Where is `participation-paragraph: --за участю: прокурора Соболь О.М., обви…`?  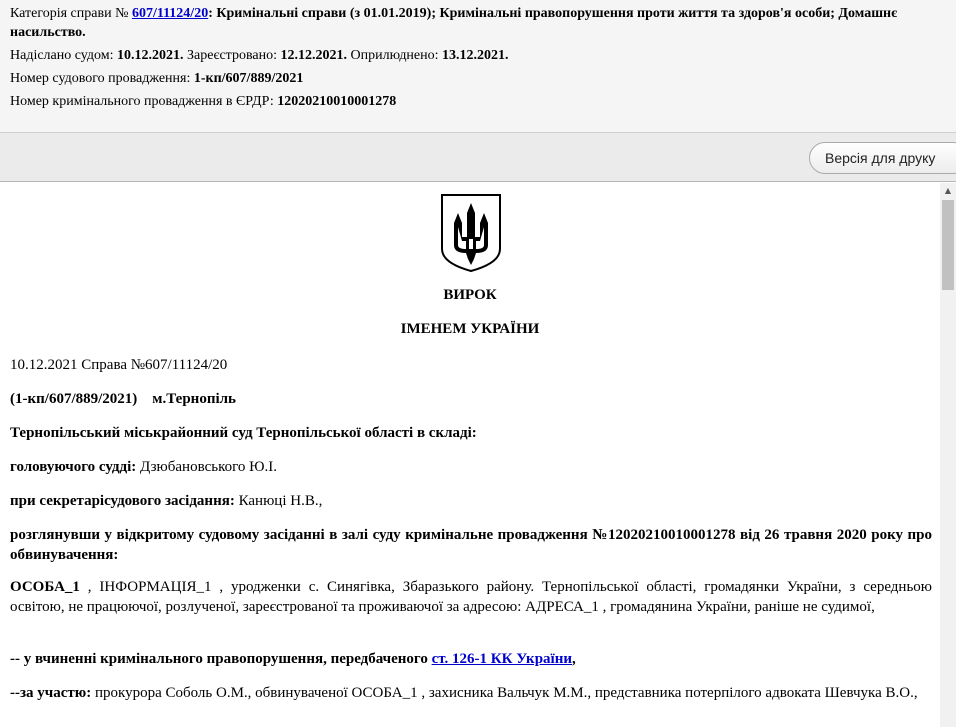
participation-paragraph: --за участю: прокурора Соболь О.М., обви… is located at coordinates (471, 693).